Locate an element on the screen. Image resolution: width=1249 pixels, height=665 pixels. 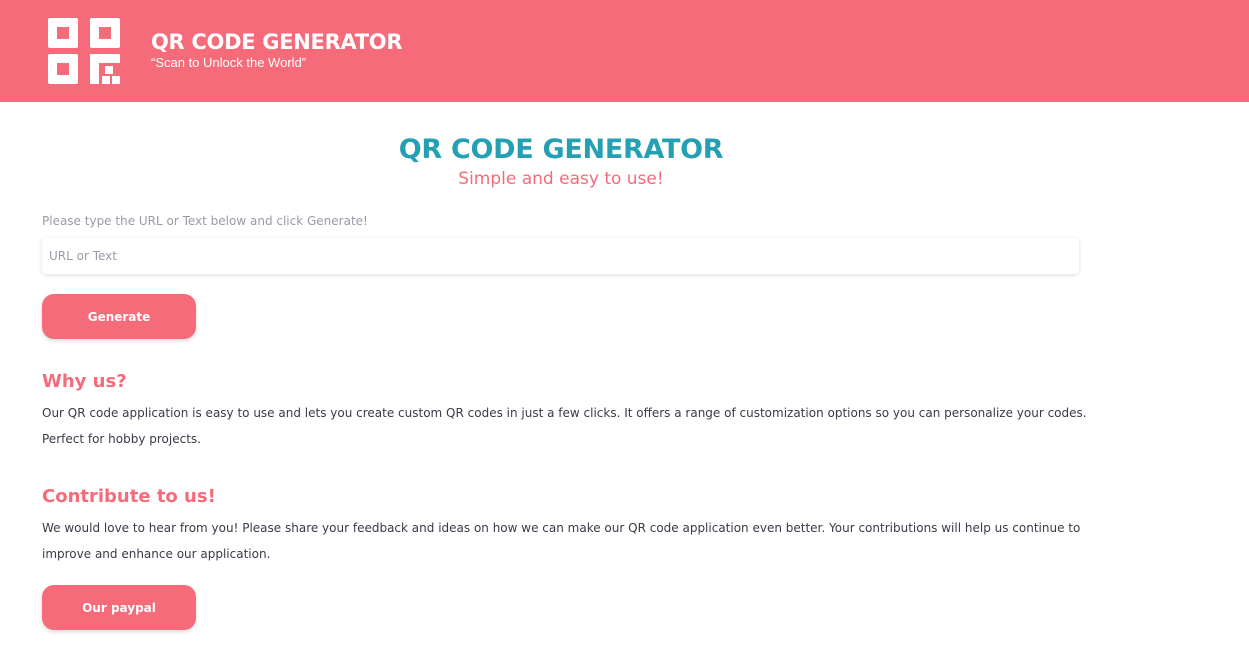
url-or-text-input is located at coordinates (560, 256).